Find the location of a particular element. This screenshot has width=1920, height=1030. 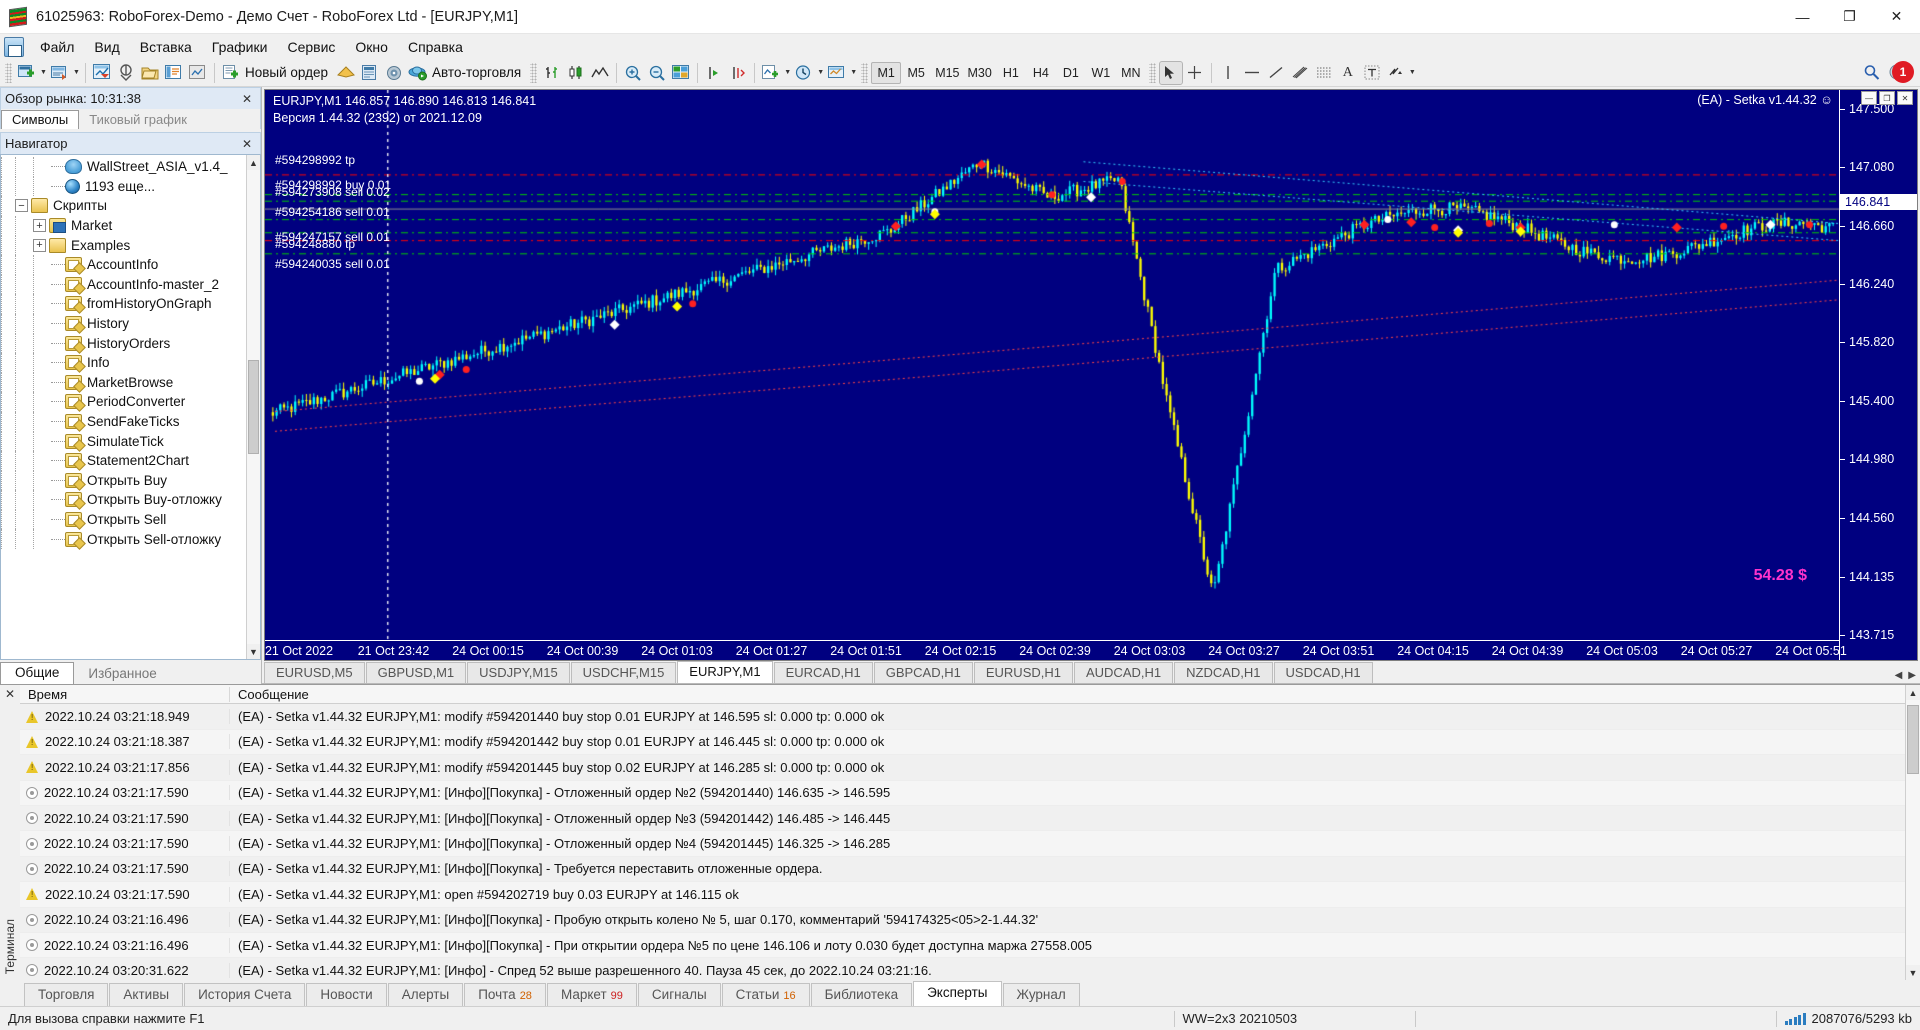

terminal-tab: Библиотека is located at coordinates (861, 994).